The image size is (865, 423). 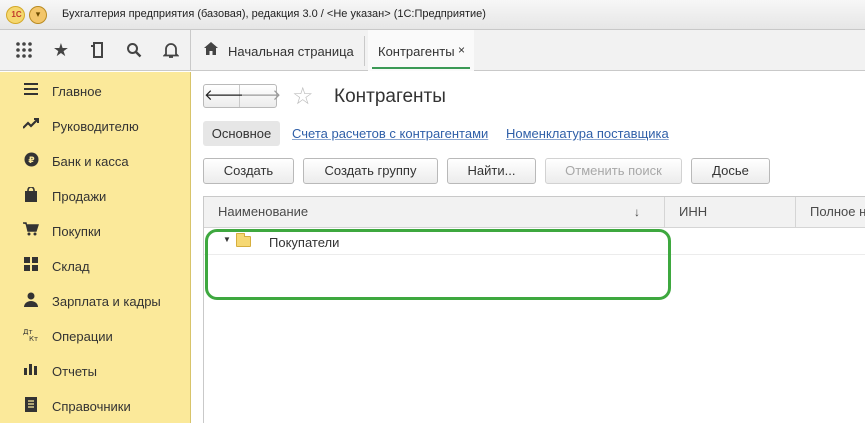 I want to click on debit-credit-icon: Дт Кт, so click(x=31, y=336).